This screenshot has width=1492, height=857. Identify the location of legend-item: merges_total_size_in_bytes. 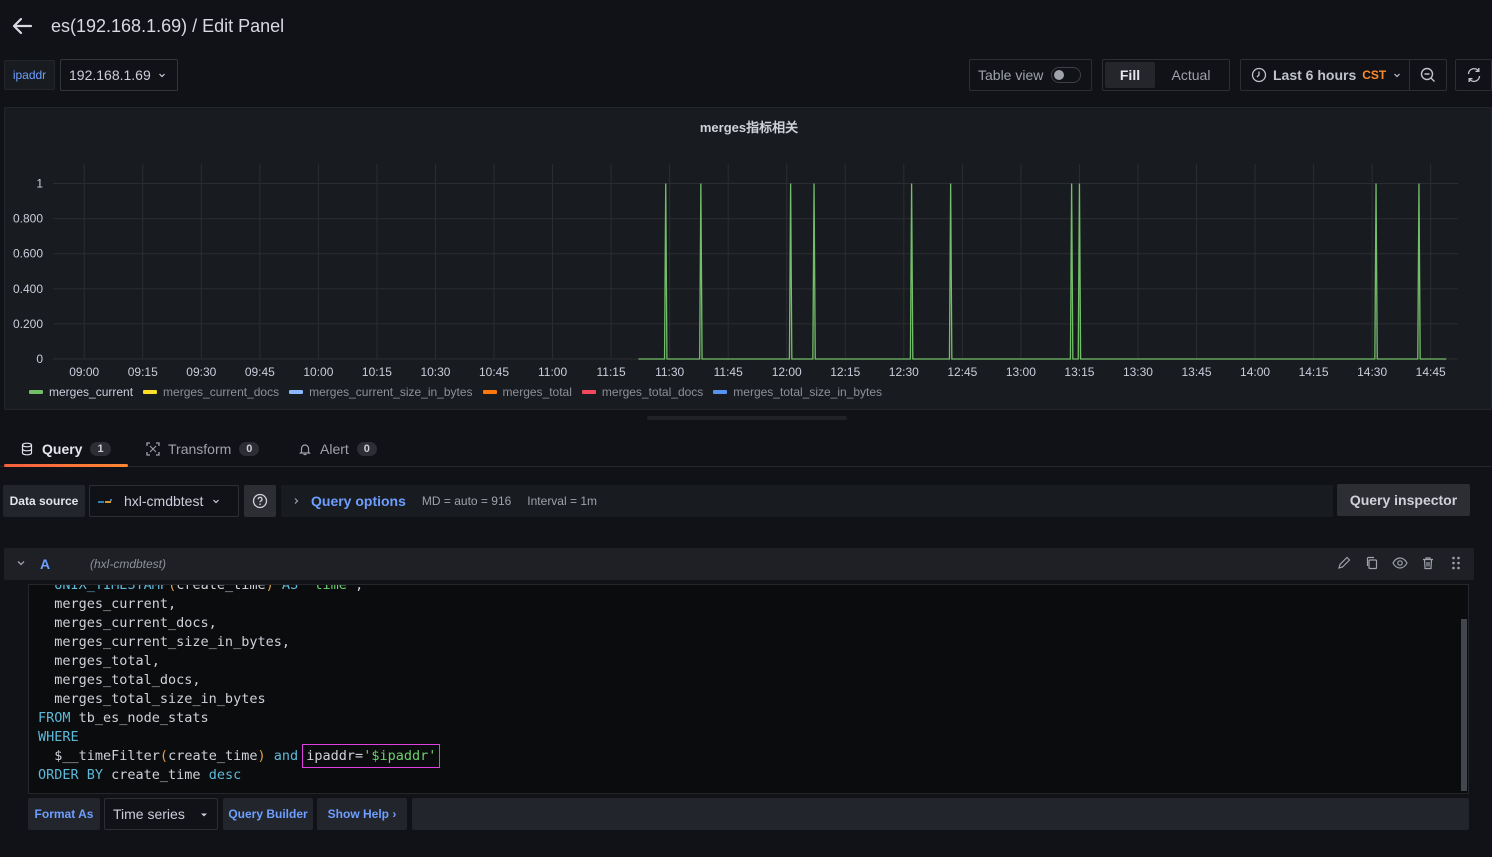
(797, 392).